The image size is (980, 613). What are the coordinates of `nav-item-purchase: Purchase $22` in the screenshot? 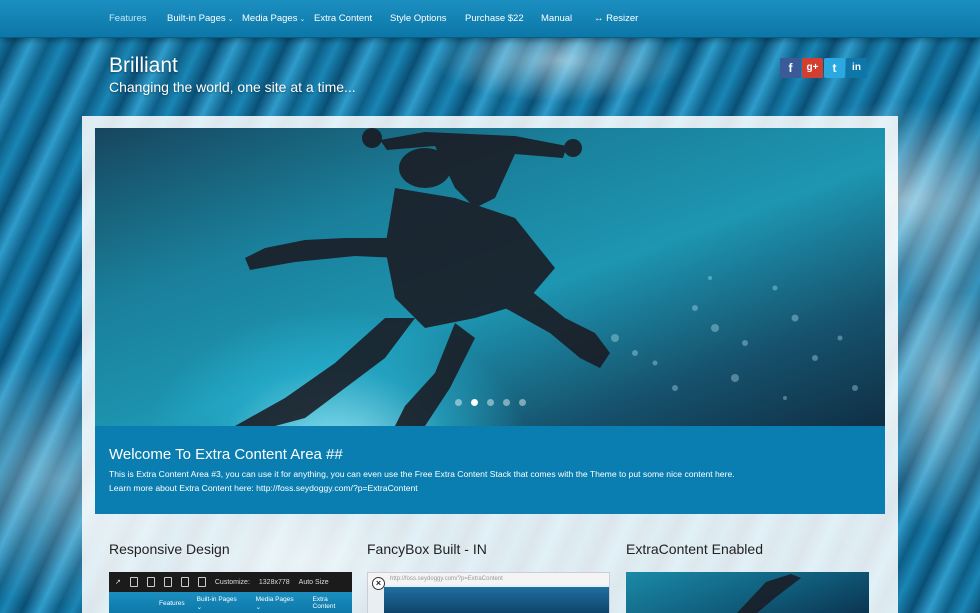 It's located at (494, 19).